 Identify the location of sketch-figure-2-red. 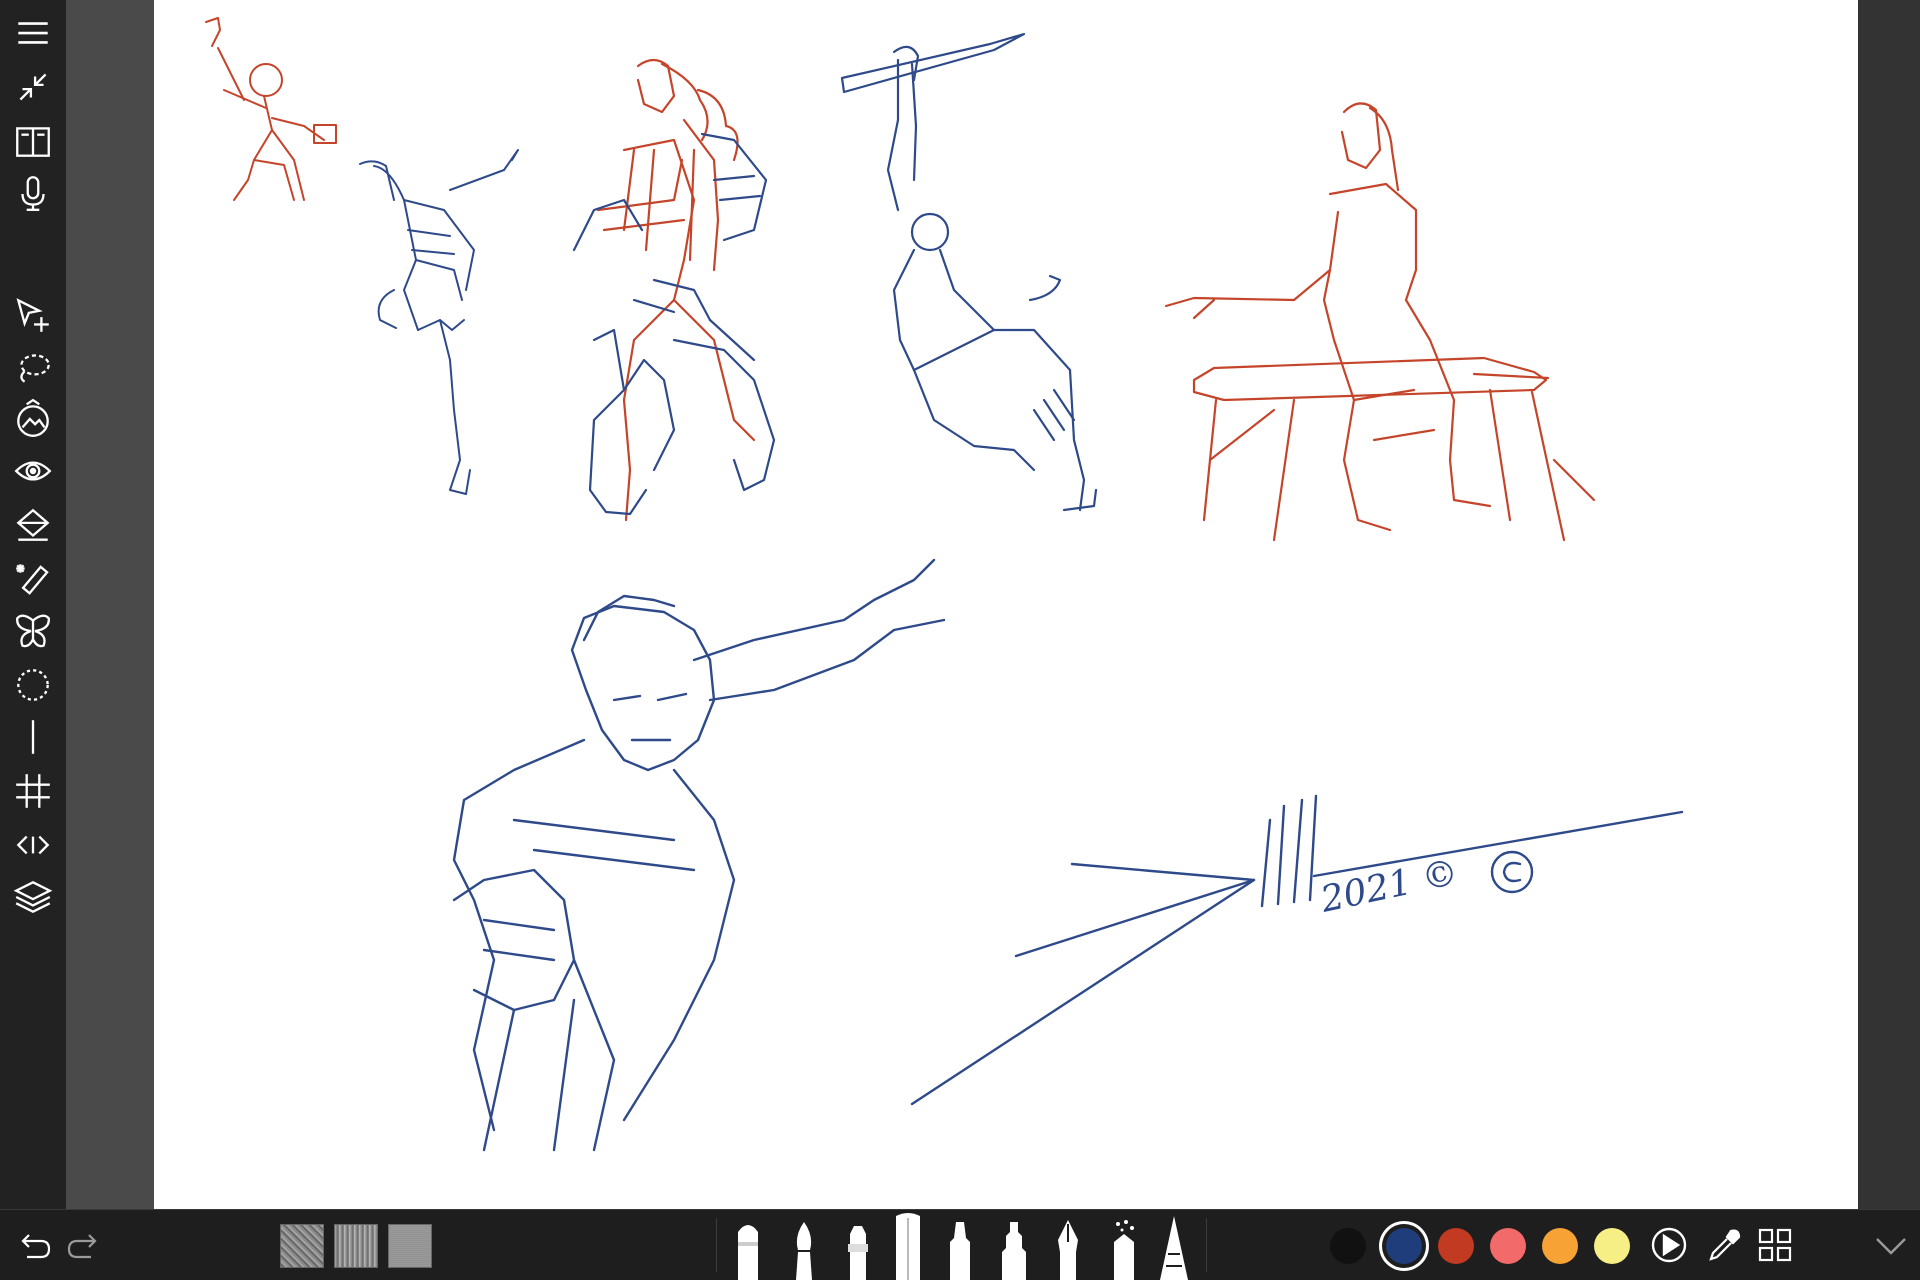
(676, 290).